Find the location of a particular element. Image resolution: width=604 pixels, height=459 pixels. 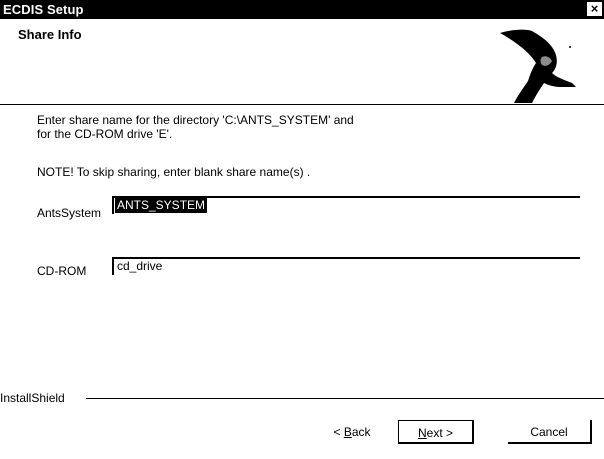

cancel-label: Cancel is located at coordinates (549, 432).